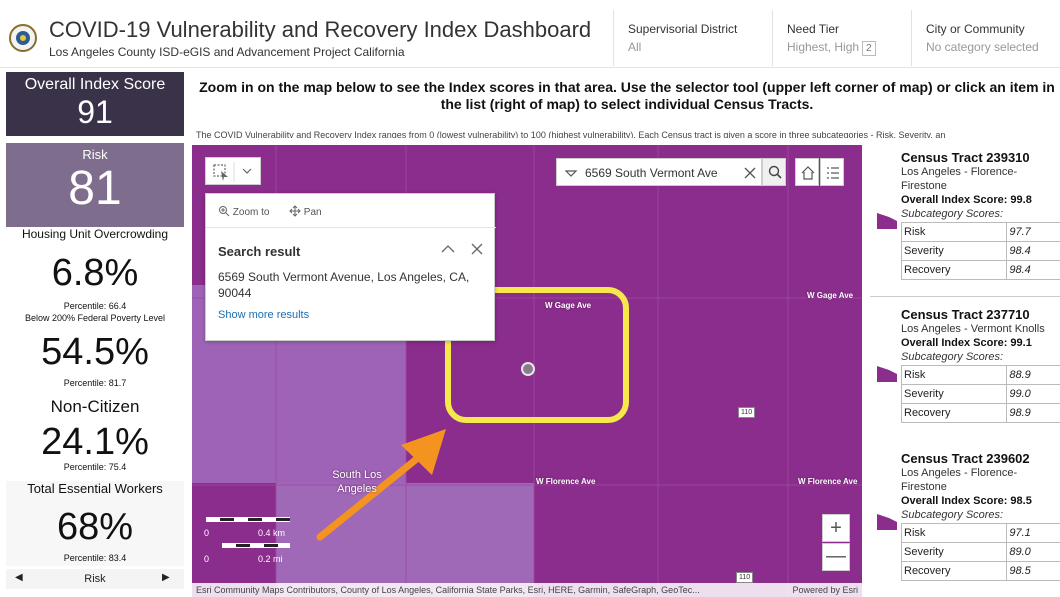  Describe the element at coordinates (966, 343) in the screenshot. I see `tract-overall-score: Overall Index Score: 99.1` at that location.